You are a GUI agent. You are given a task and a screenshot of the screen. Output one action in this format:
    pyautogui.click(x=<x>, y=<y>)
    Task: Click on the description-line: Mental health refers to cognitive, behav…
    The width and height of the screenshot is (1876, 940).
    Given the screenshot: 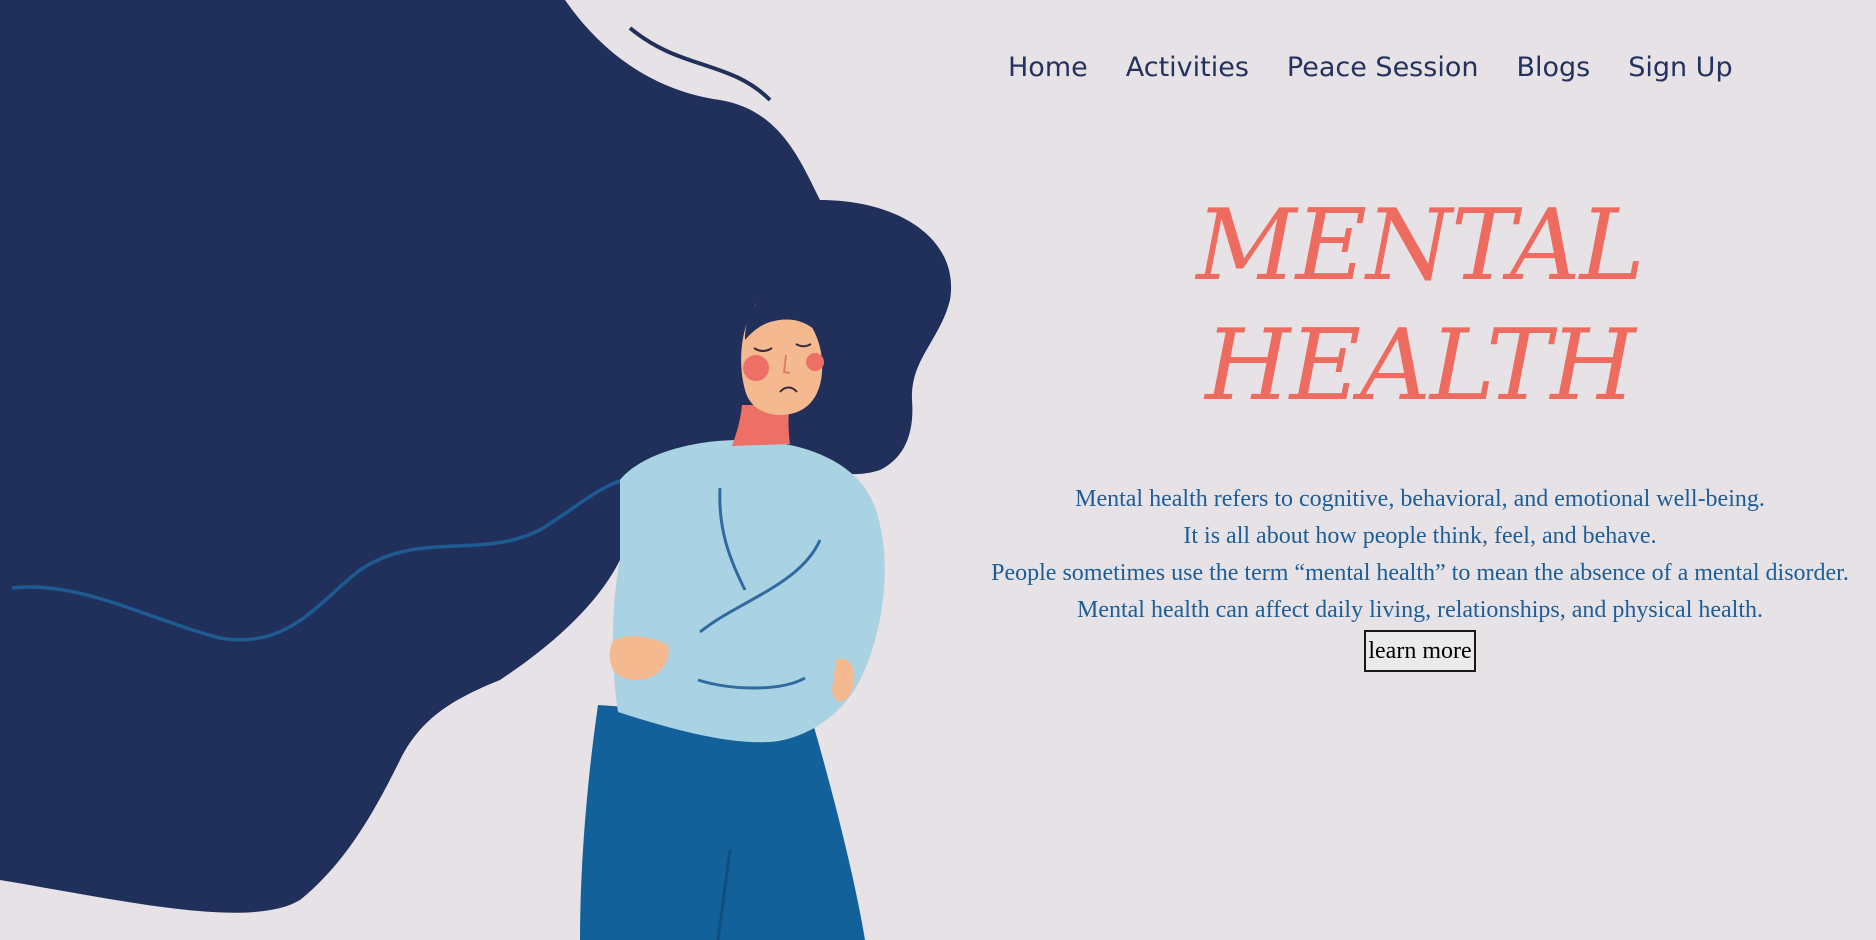 What is the action you would take?
    pyautogui.click(x=1420, y=499)
    